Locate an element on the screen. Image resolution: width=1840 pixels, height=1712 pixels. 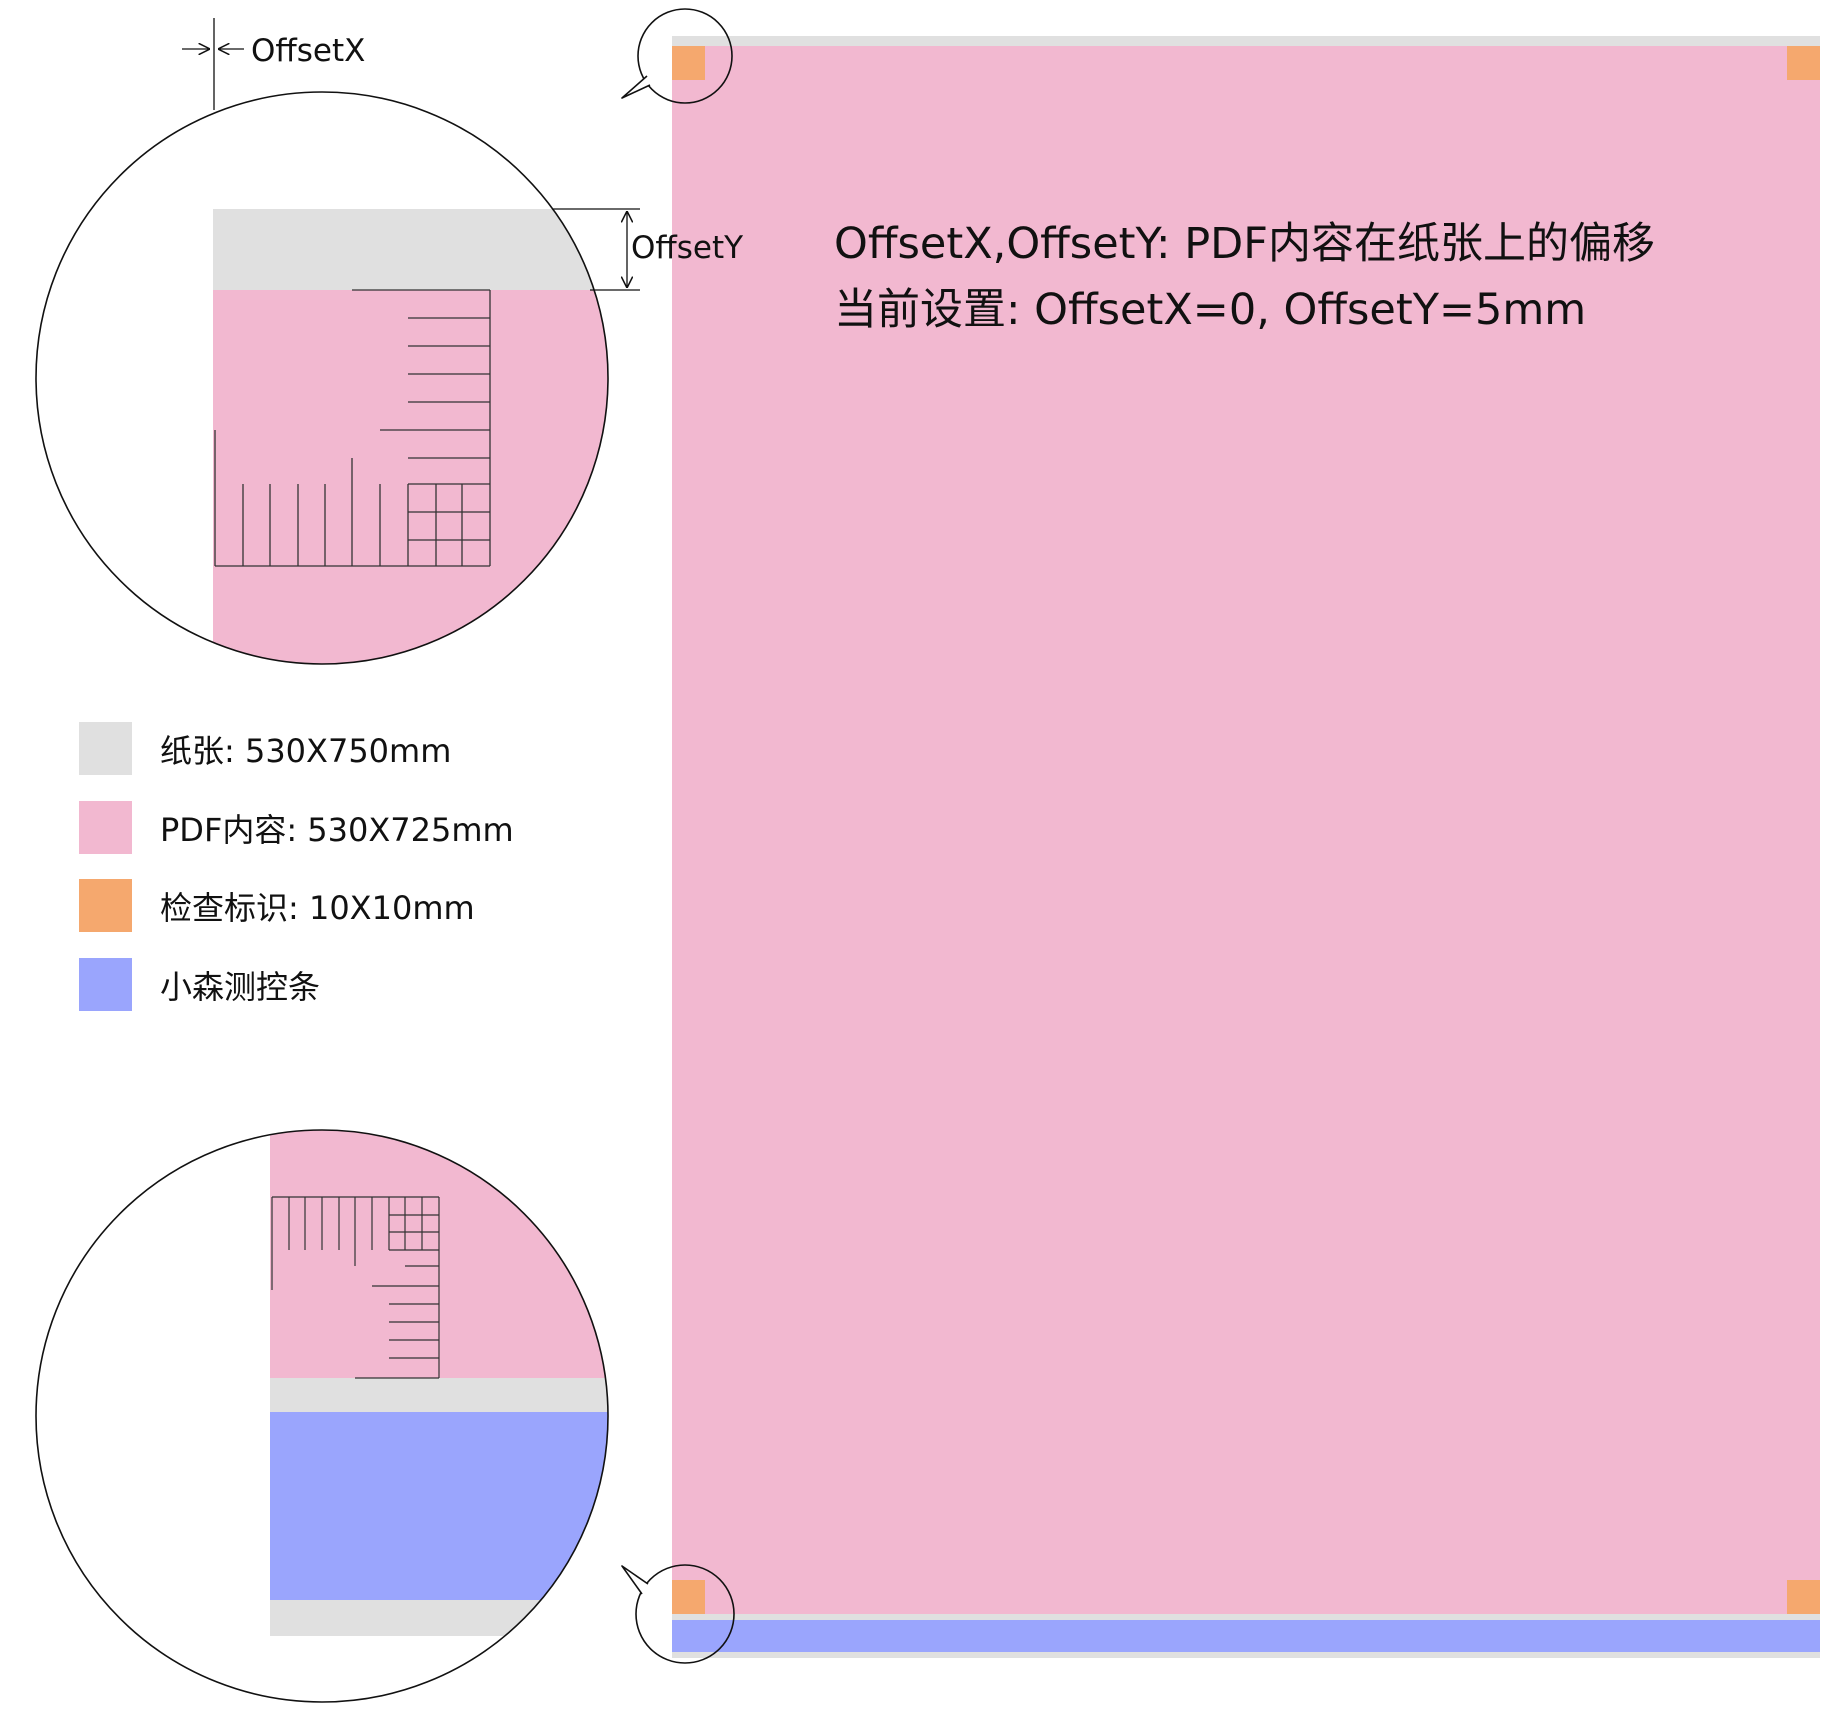
magnified-control-strip is located at coordinates (439, 1506).